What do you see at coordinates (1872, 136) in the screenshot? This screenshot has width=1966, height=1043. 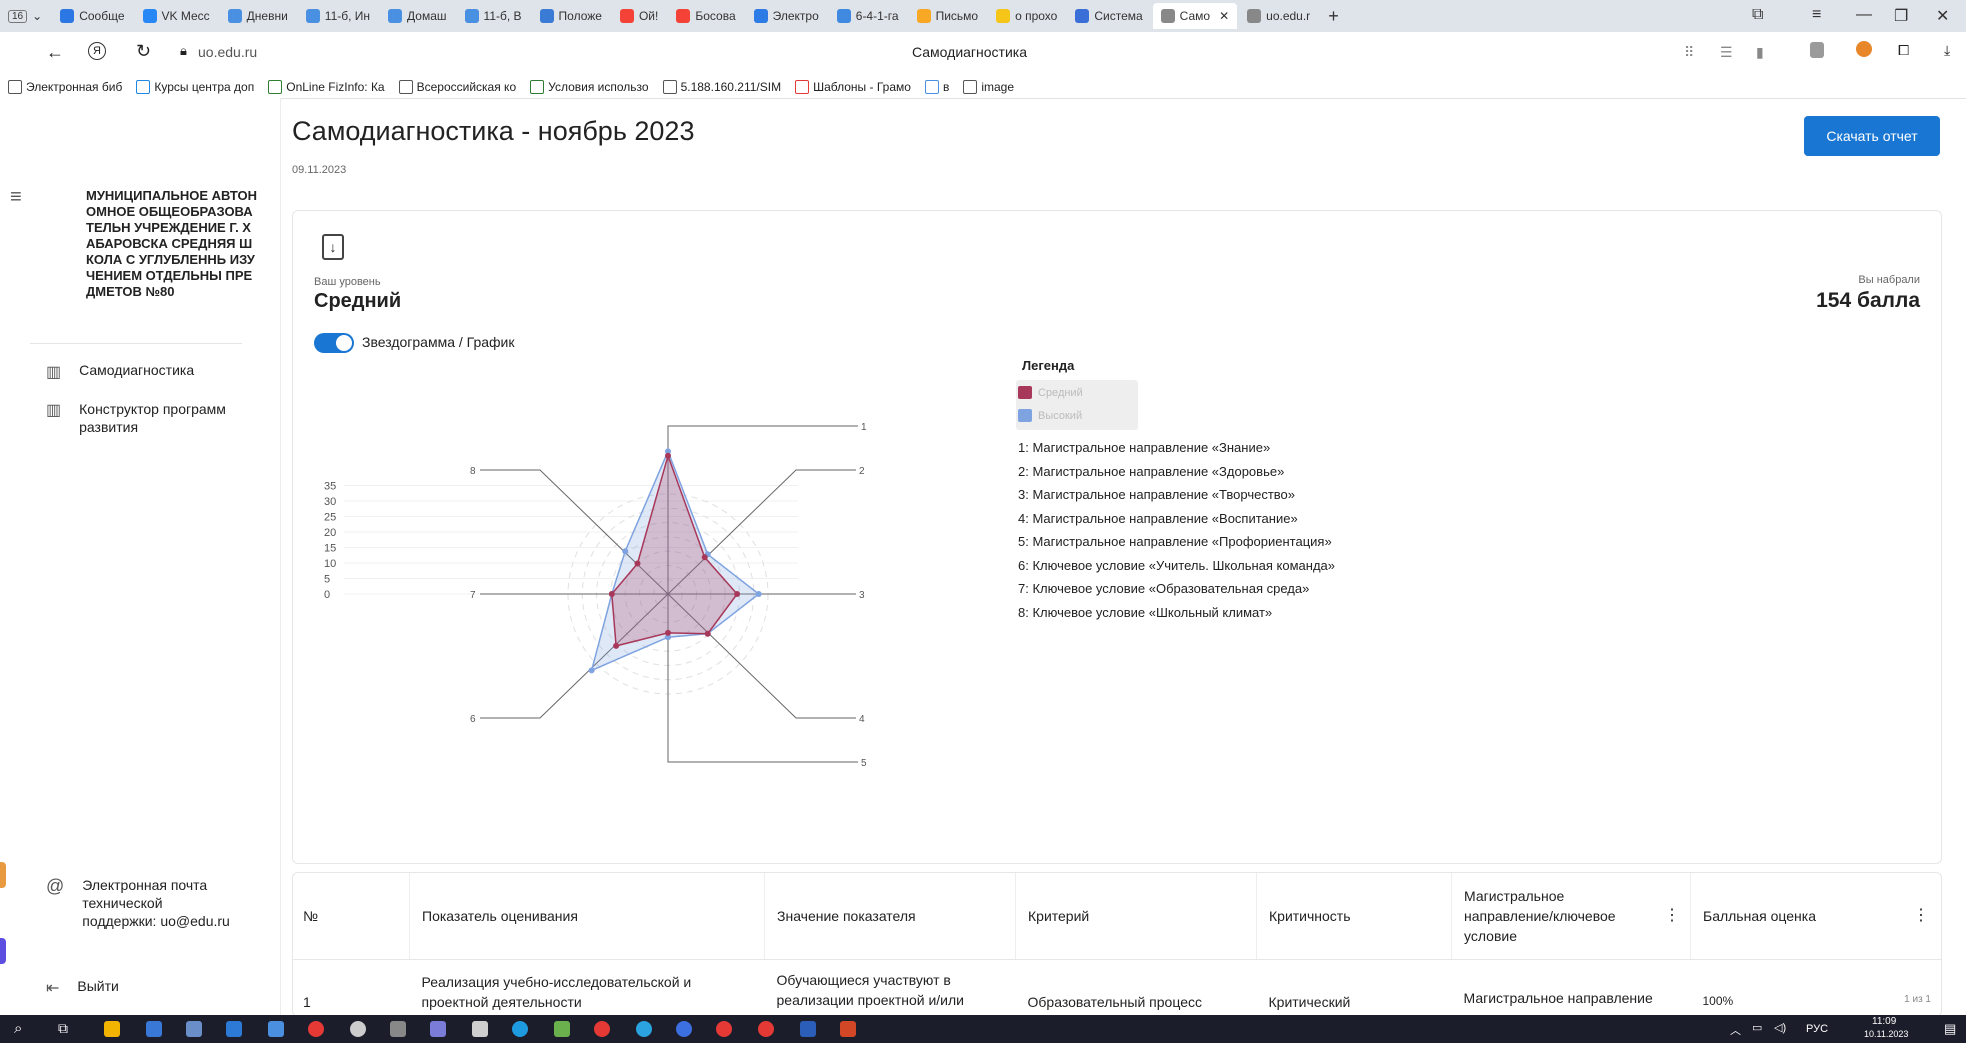 I see `download-report-button: Скачать отчет` at bounding box center [1872, 136].